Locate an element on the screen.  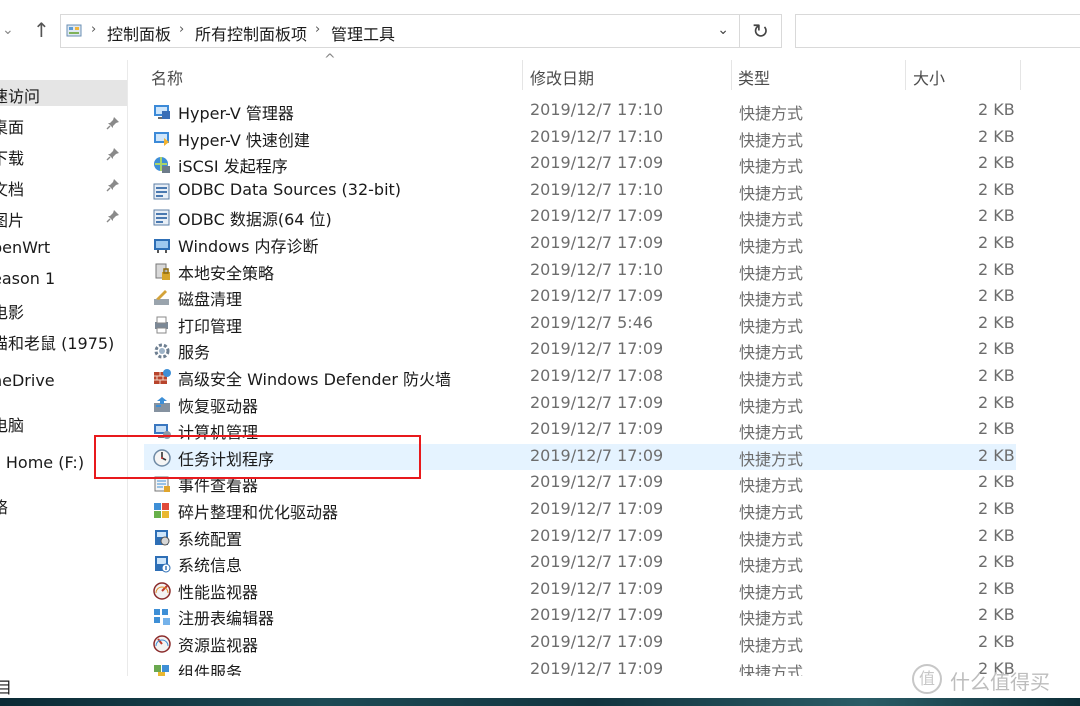
refresh-button: ↻ is located at coordinates (761, 31).